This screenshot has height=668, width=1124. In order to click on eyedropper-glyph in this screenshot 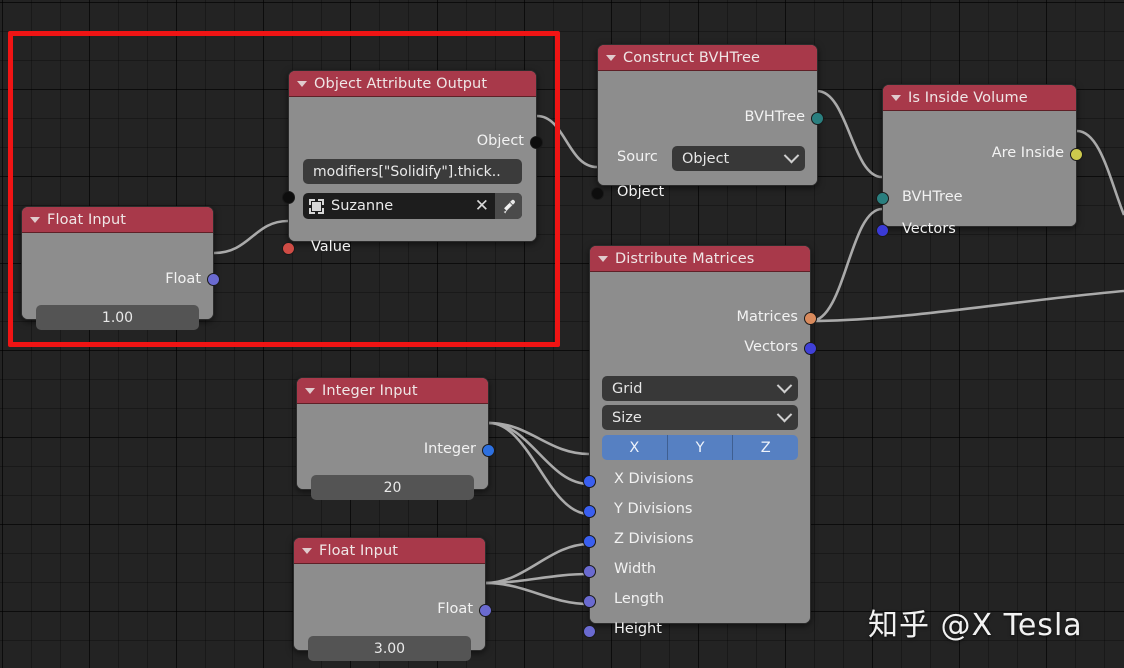, I will do `click(509, 206)`.